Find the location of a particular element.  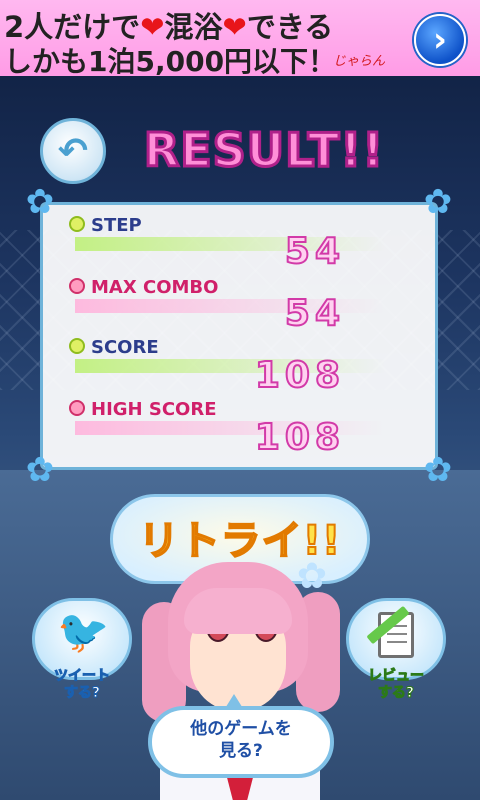

back-arrow-icon: ↶ is located at coordinates (73, 151).